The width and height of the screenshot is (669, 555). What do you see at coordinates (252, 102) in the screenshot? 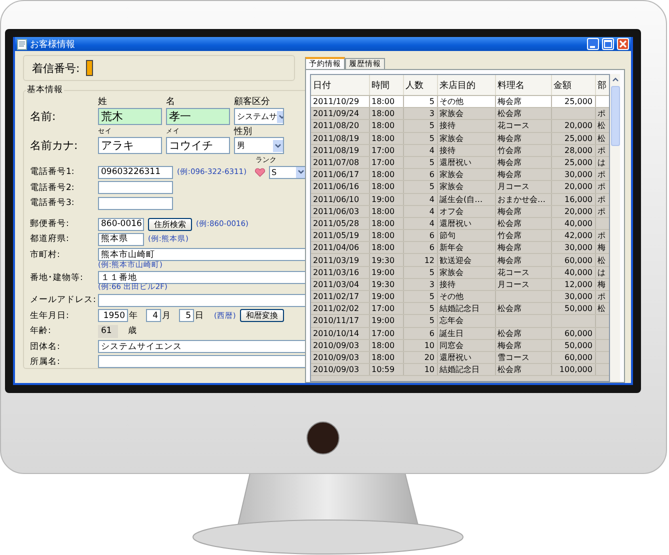
I see `category-label: 顧客区分` at bounding box center [252, 102].